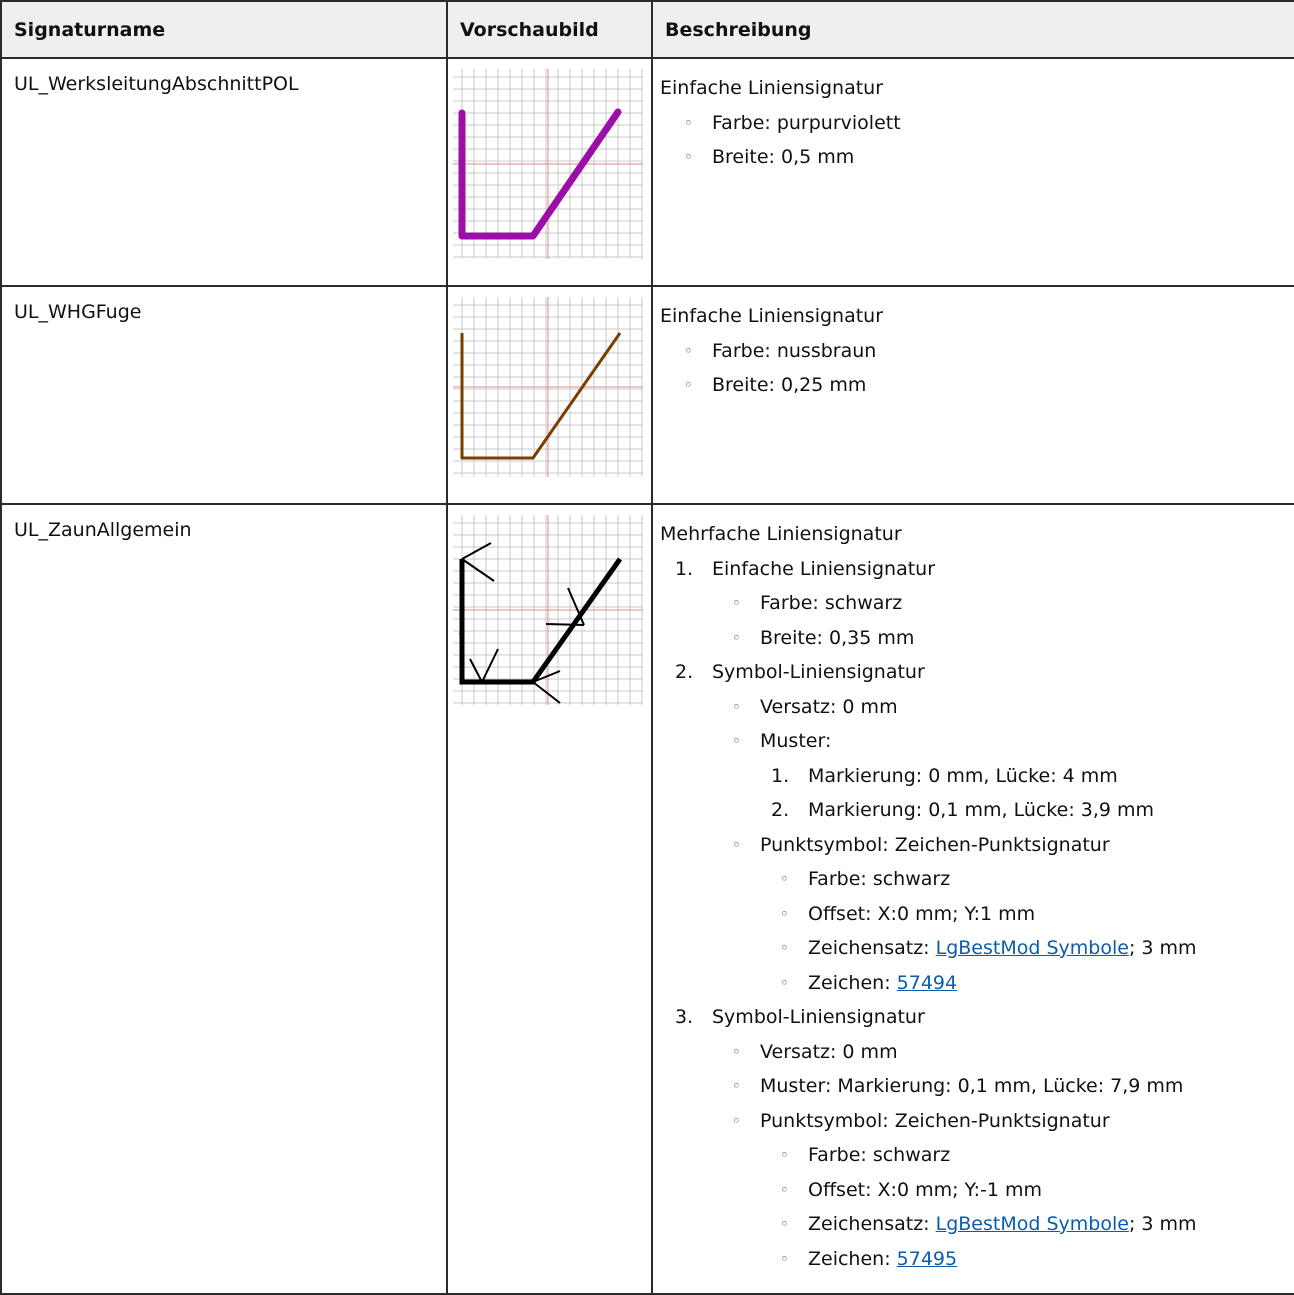 The image size is (1294, 1295). I want to click on list-item: Zeichen: 57495, so click(1034, 1259).